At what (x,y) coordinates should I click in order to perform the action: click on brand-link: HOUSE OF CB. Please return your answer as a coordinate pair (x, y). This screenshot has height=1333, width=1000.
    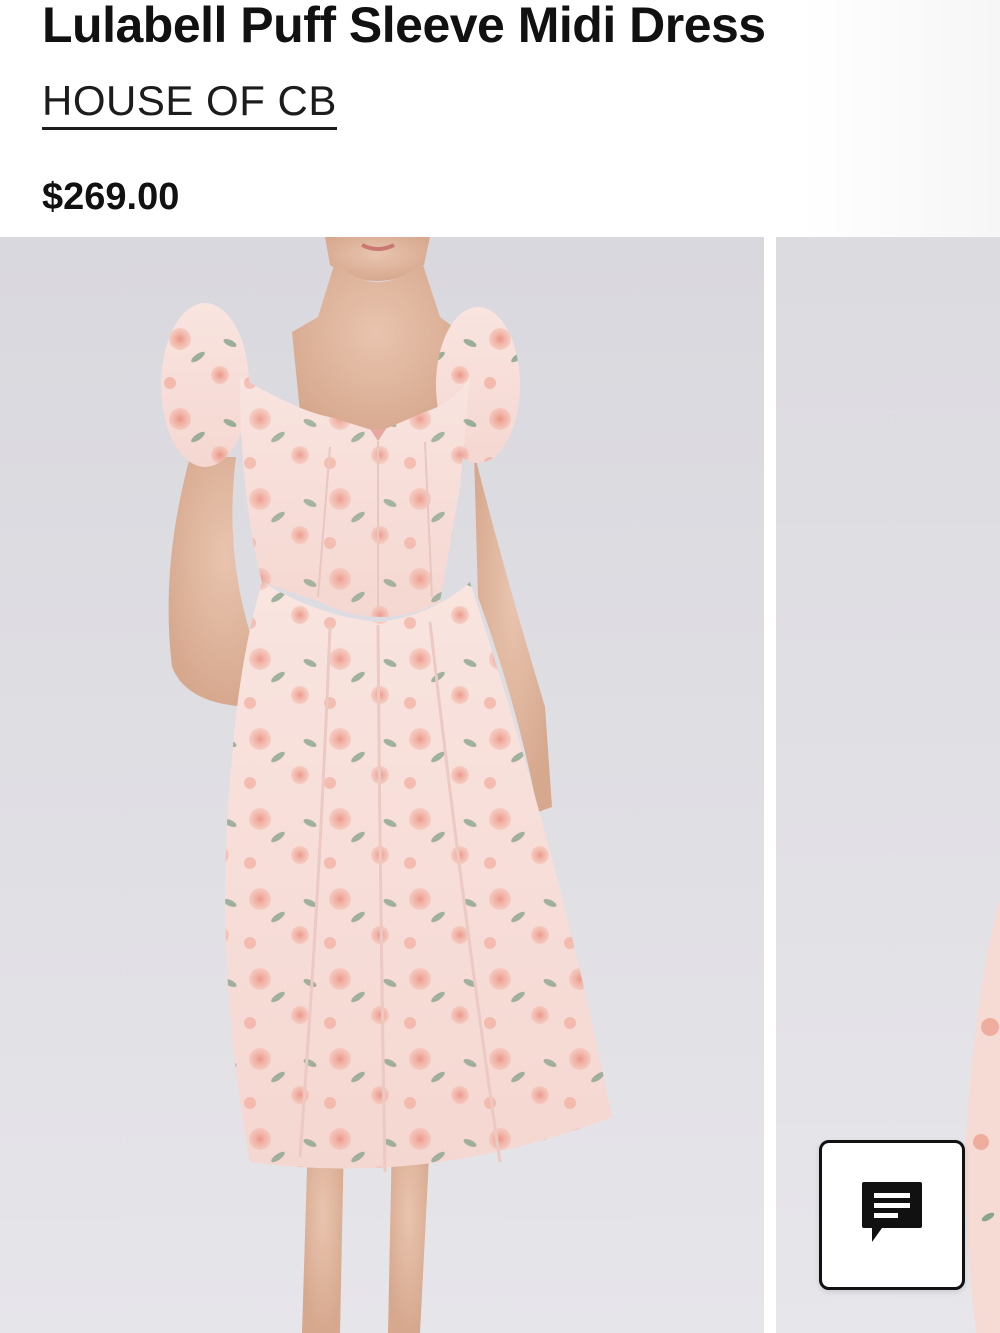
    Looking at the image, I should click on (189, 103).